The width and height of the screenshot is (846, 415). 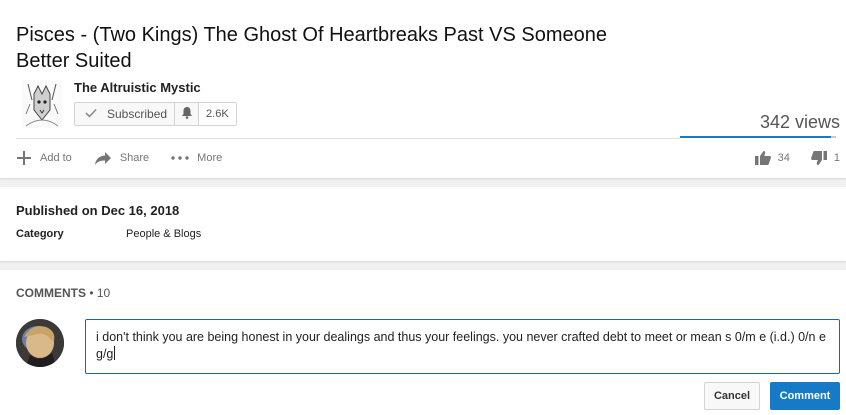 What do you see at coordinates (163, 234) in the screenshot?
I see `category-value: People & Blogs` at bounding box center [163, 234].